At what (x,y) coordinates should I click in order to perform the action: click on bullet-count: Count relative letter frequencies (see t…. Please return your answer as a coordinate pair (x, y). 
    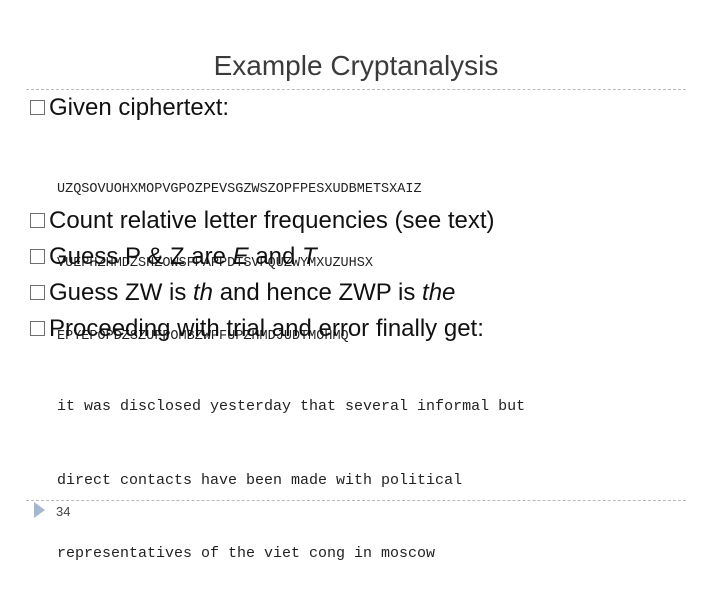
    Looking at the image, I should click on (262, 221).